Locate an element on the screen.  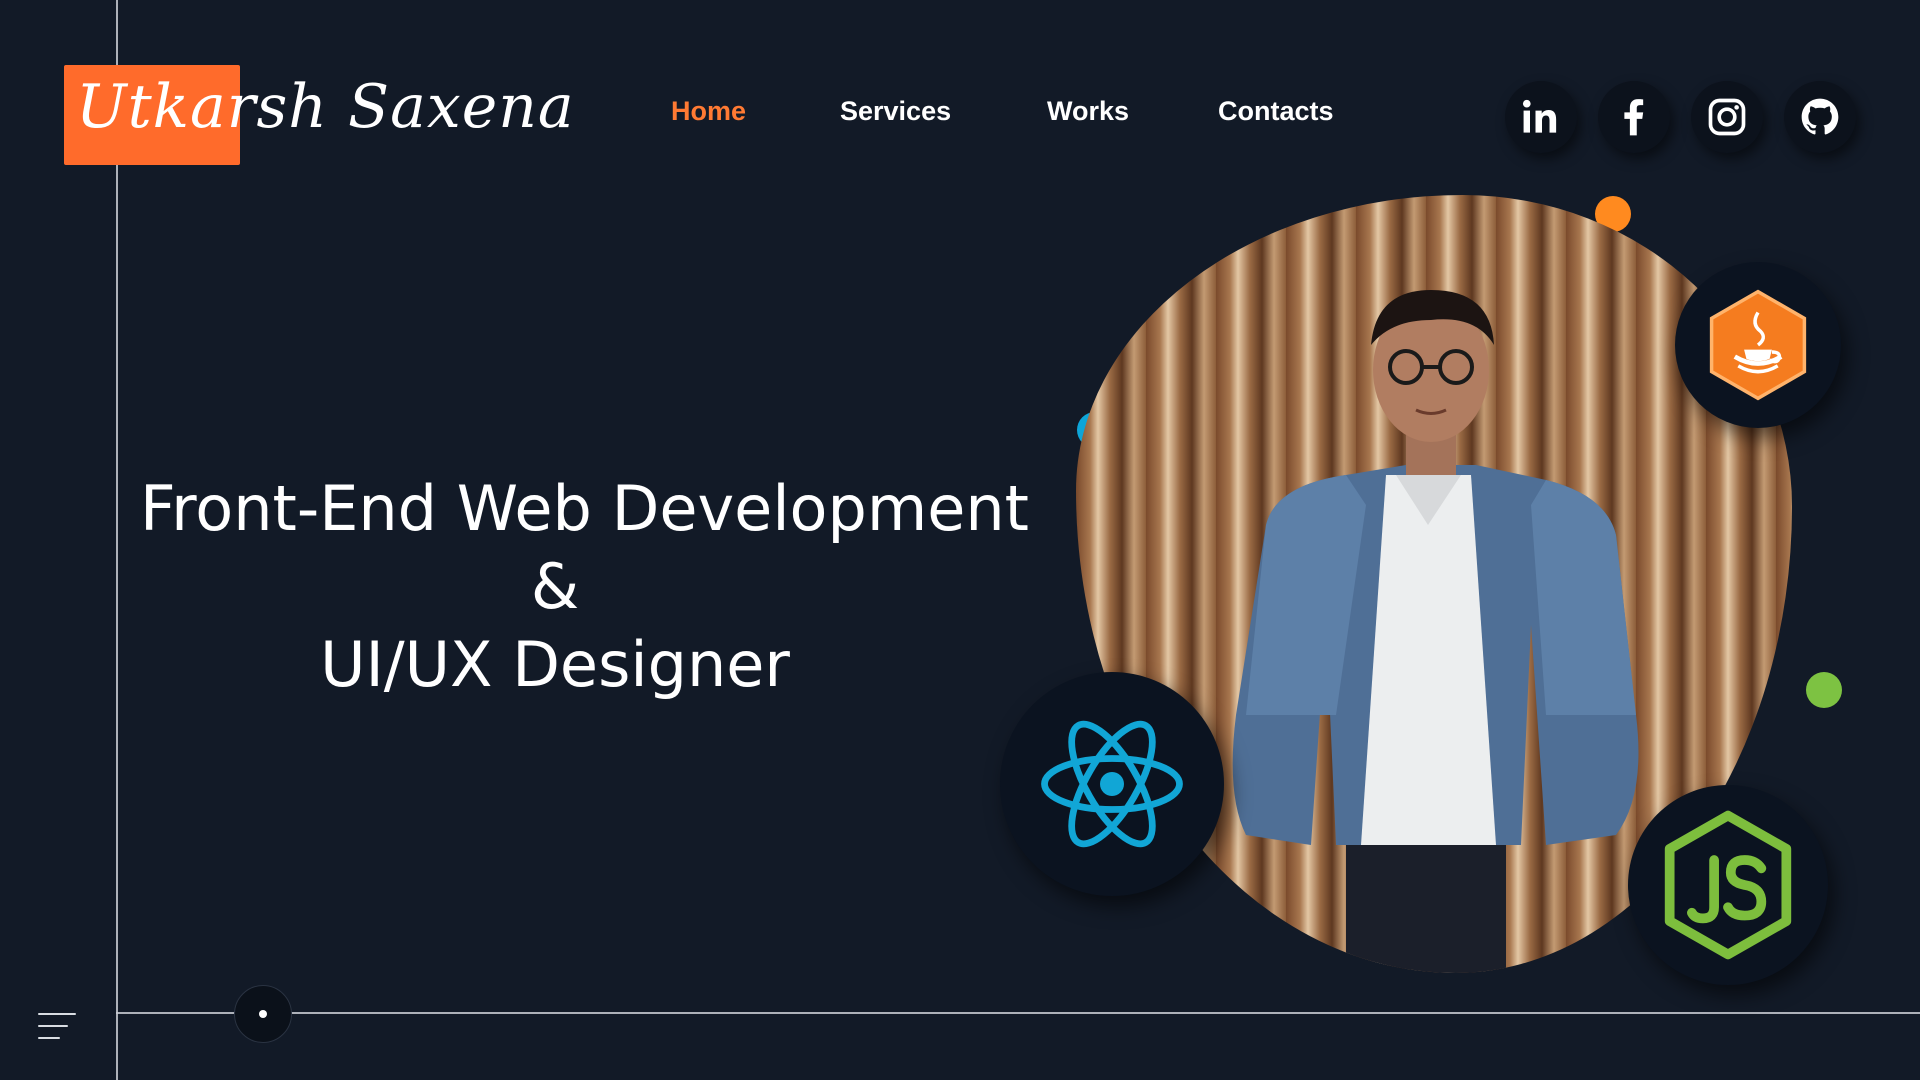
hero-line-2: & is located at coordinates (555, 586).